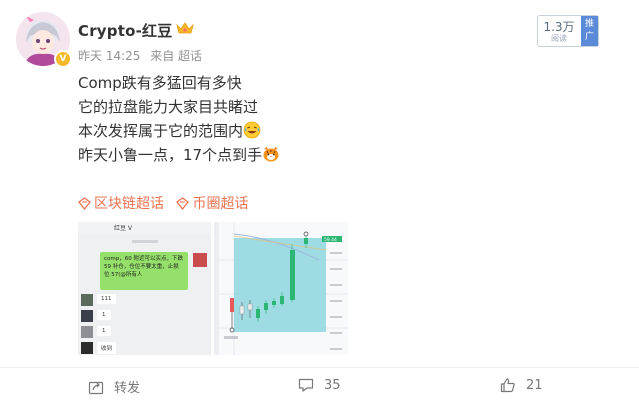 This screenshot has height=405, width=639. I want to click on comment-count: 35, so click(332, 385).